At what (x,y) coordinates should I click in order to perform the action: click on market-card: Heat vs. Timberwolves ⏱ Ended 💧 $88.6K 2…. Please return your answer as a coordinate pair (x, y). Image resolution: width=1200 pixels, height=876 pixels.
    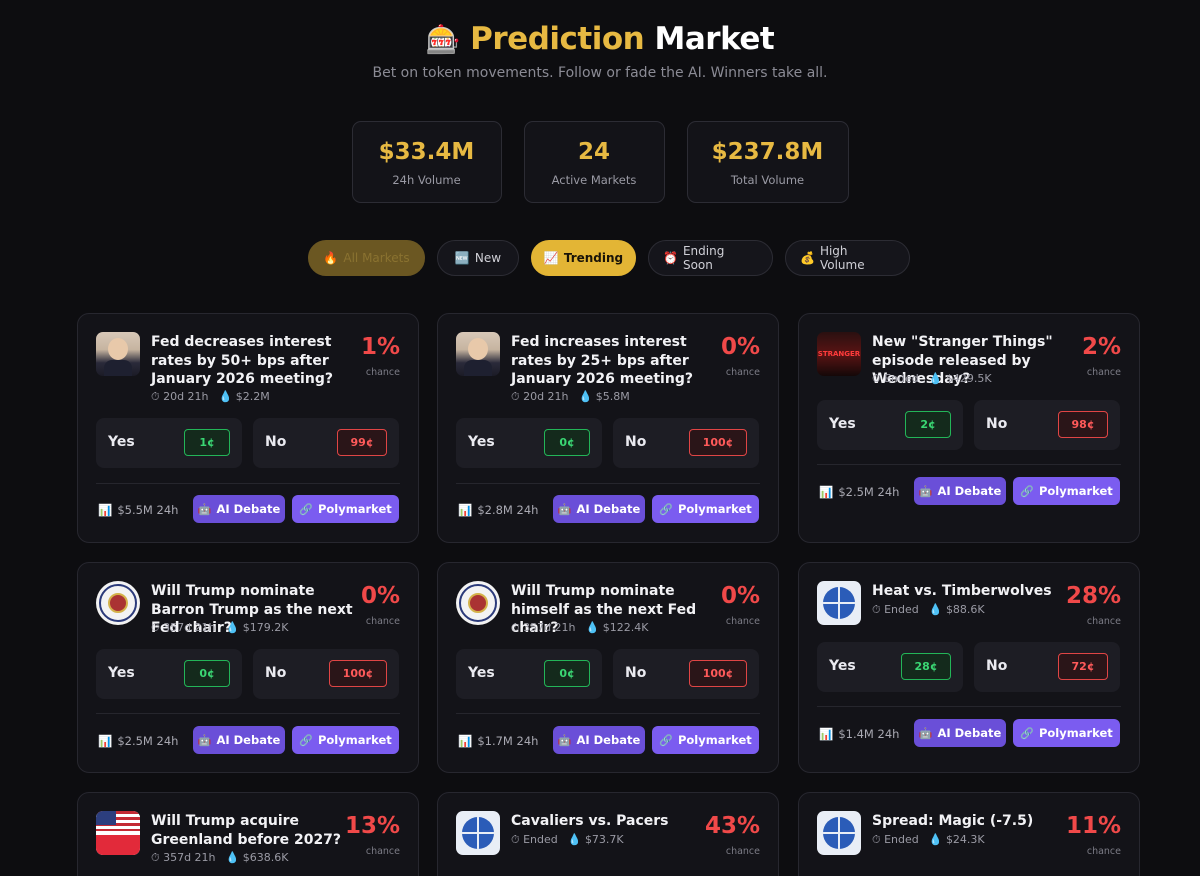
    Looking at the image, I should click on (969, 667).